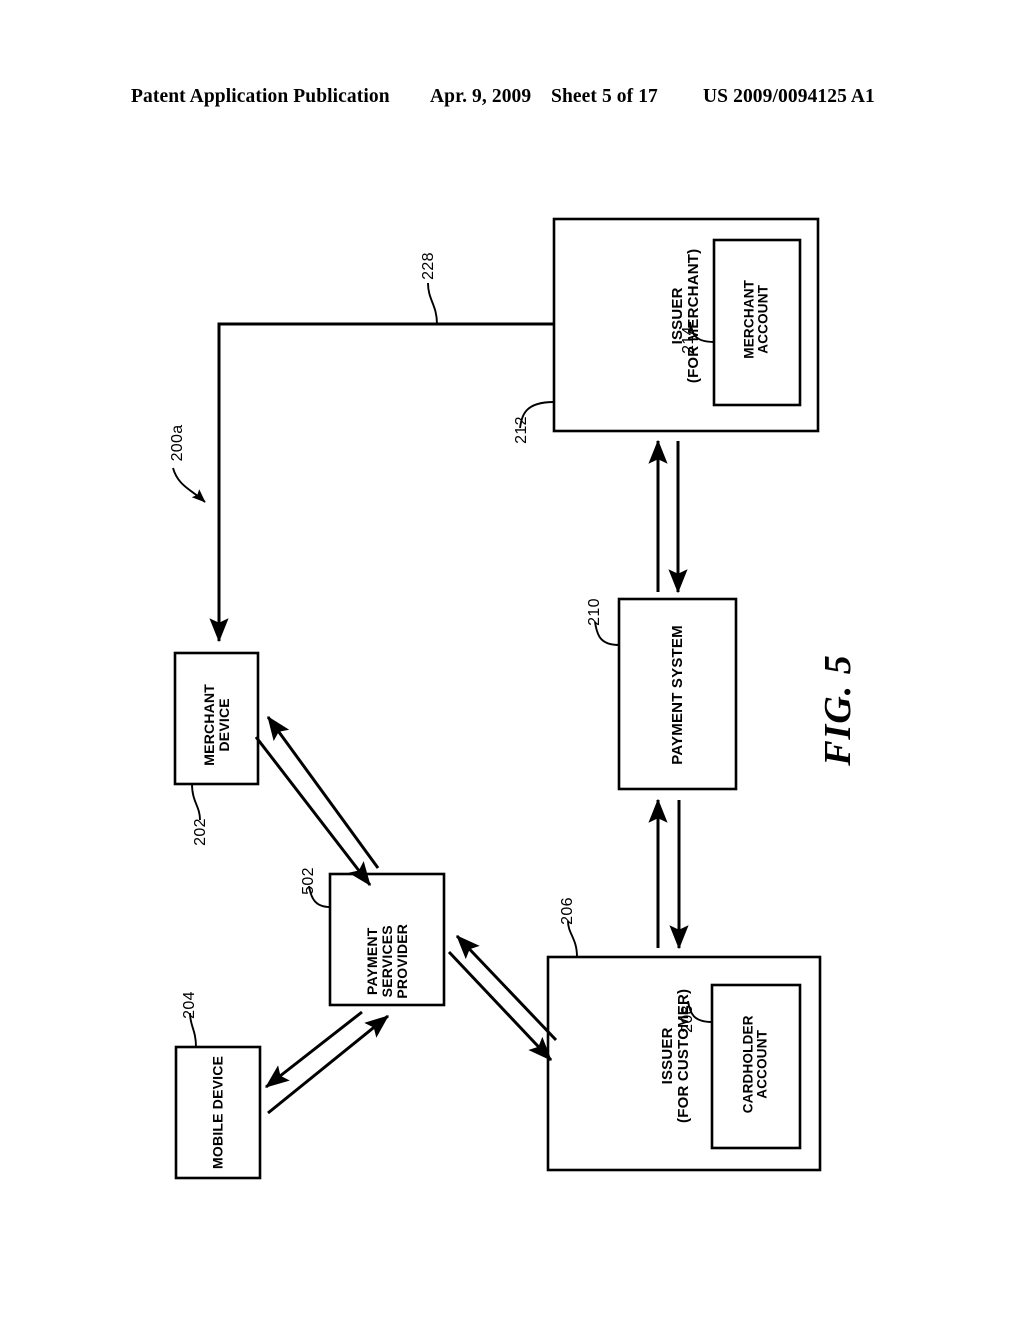  What do you see at coordinates (756, 1066) in the screenshot?
I see `box-cardholder-account` at bounding box center [756, 1066].